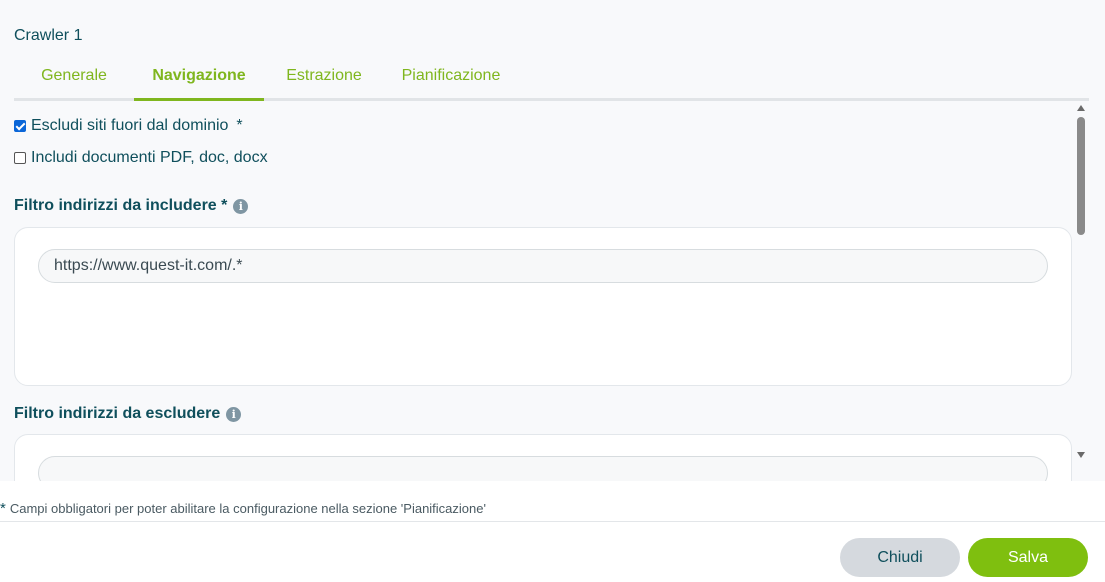  Describe the element at coordinates (20, 126) in the screenshot. I see `exclude-external-checkbox` at that location.